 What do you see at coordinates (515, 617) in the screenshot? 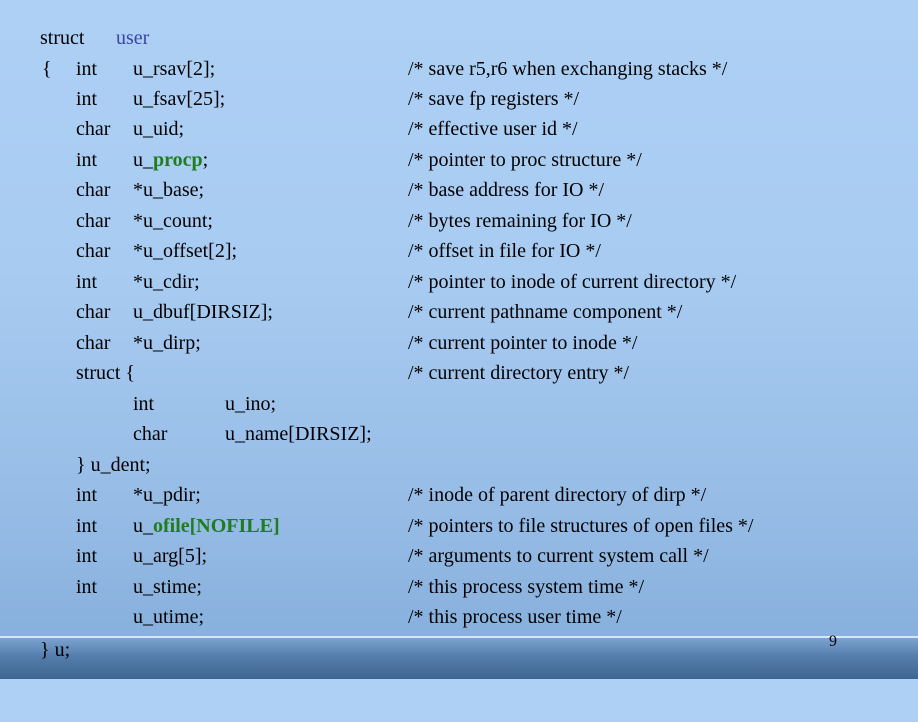
I see `field-comment: /* this process user time */` at bounding box center [515, 617].